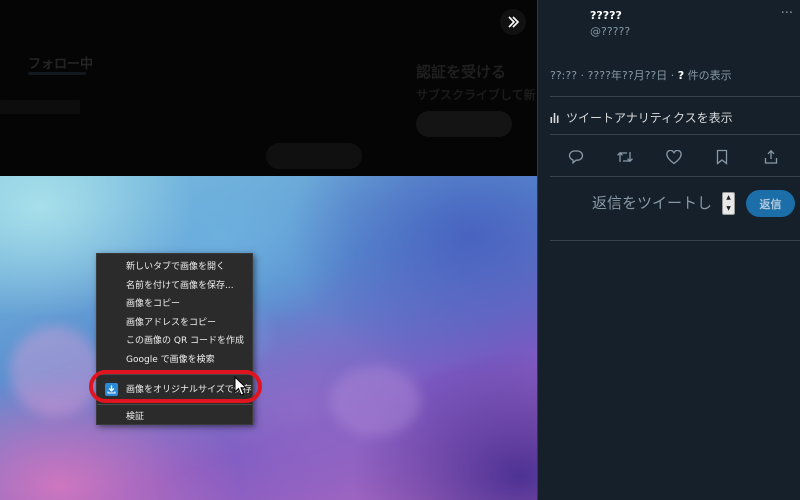  I want to click on like-action, so click(674, 157).